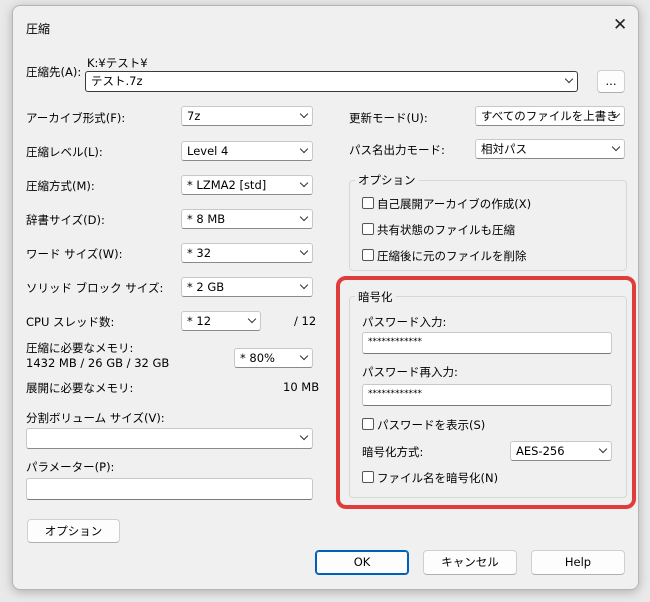  Describe the element at coordinates (208, 151) in the screenshot. I see `level-value: Level 4` at that location.